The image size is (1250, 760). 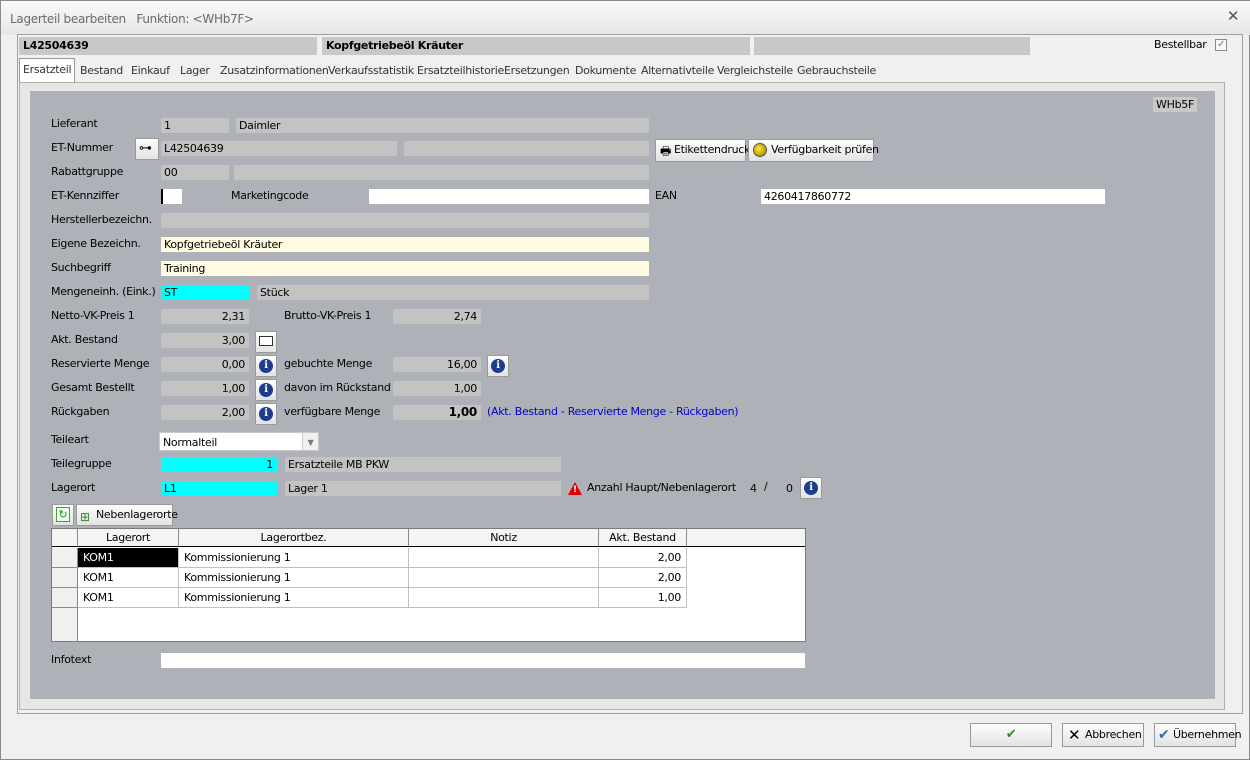 What do you see at coordinates (205, 292) in the screenshot?
I see `mengeneinh-field: ST` at bounding box center [205, 292].